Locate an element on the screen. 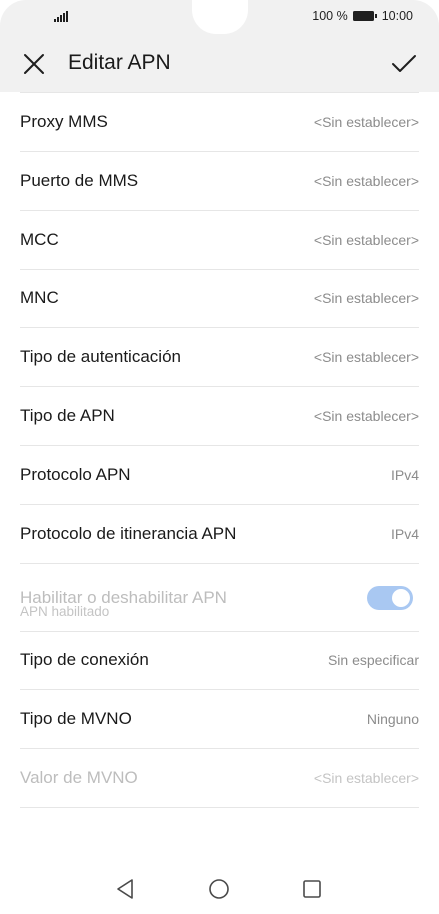 This screenshot has height=914, width=439. recent-square-icon is located at coordinates (312, 889).